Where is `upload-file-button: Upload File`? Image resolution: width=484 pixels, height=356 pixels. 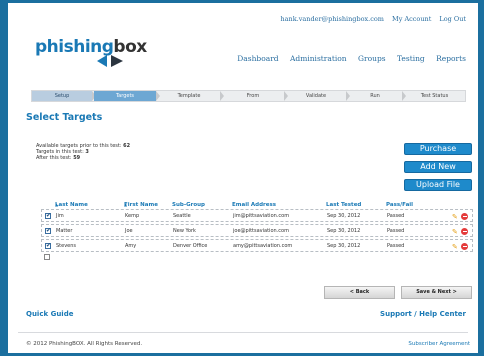
upload-file-button: Upload File is located at coordinates (438, 185).